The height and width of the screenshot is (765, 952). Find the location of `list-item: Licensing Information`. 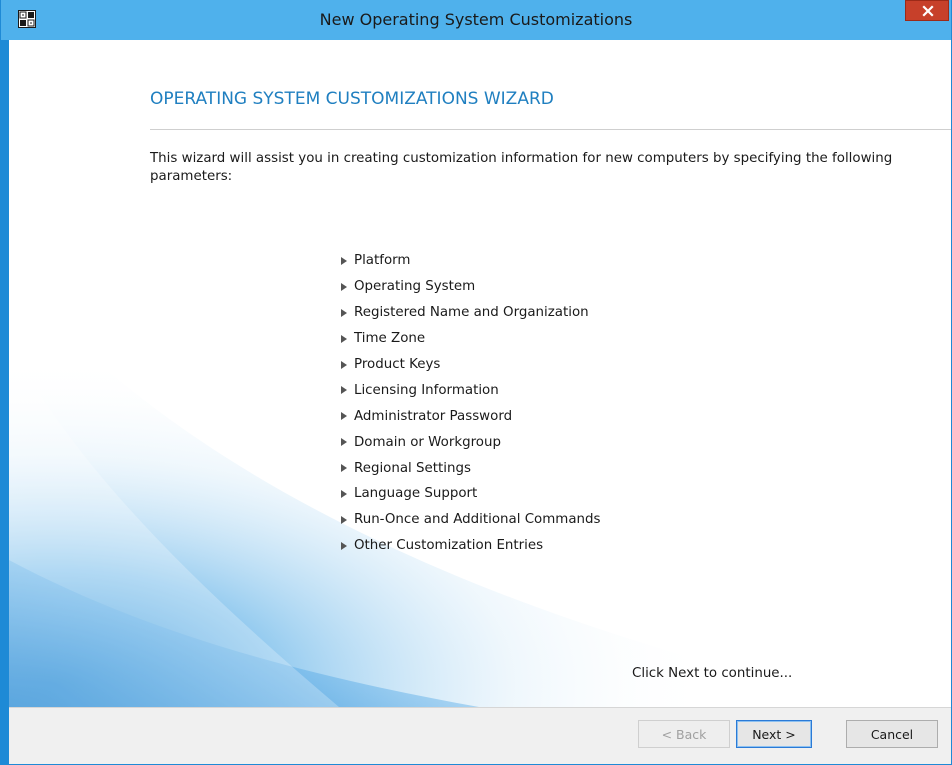

list-item: Licensing Information is located at coordinates (471, 390).